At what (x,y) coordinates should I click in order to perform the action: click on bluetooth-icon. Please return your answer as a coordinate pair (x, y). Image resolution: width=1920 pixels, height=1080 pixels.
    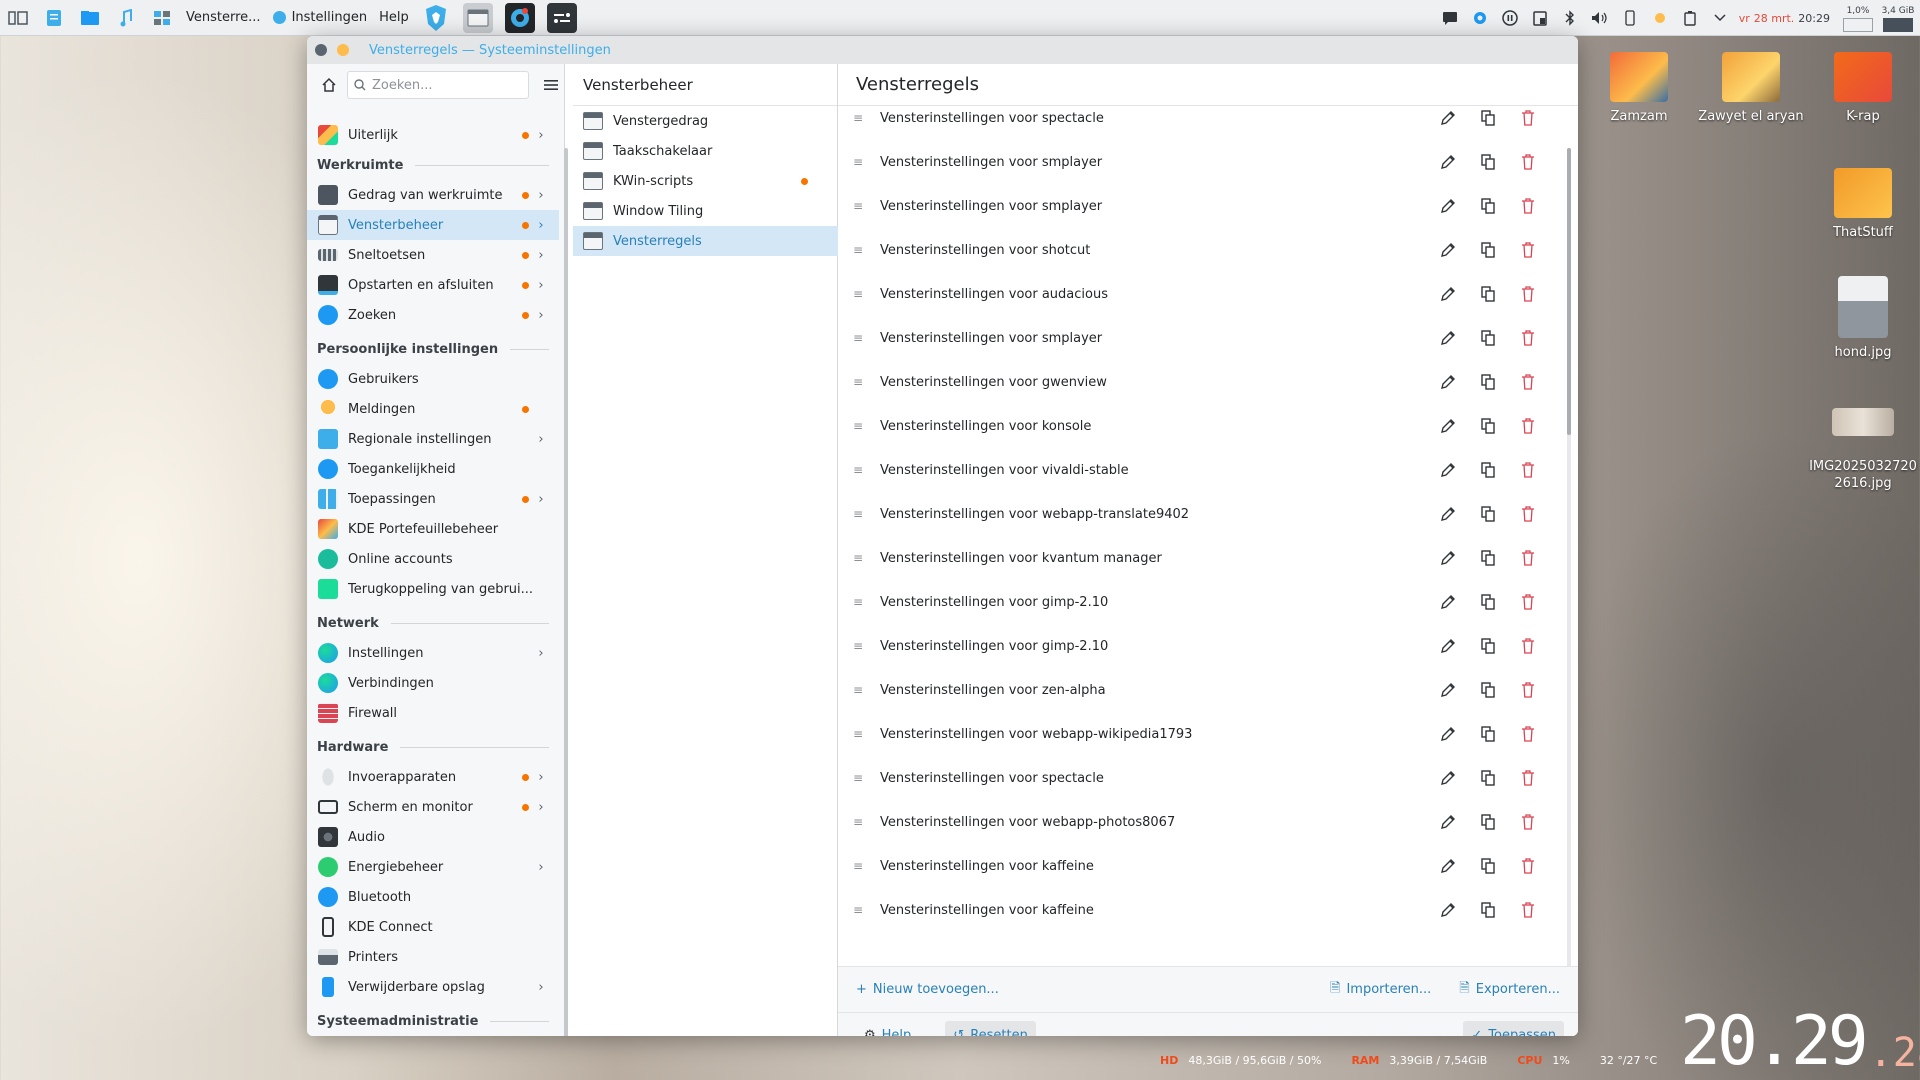
    Looking at the image, I should click on (1570, 18).